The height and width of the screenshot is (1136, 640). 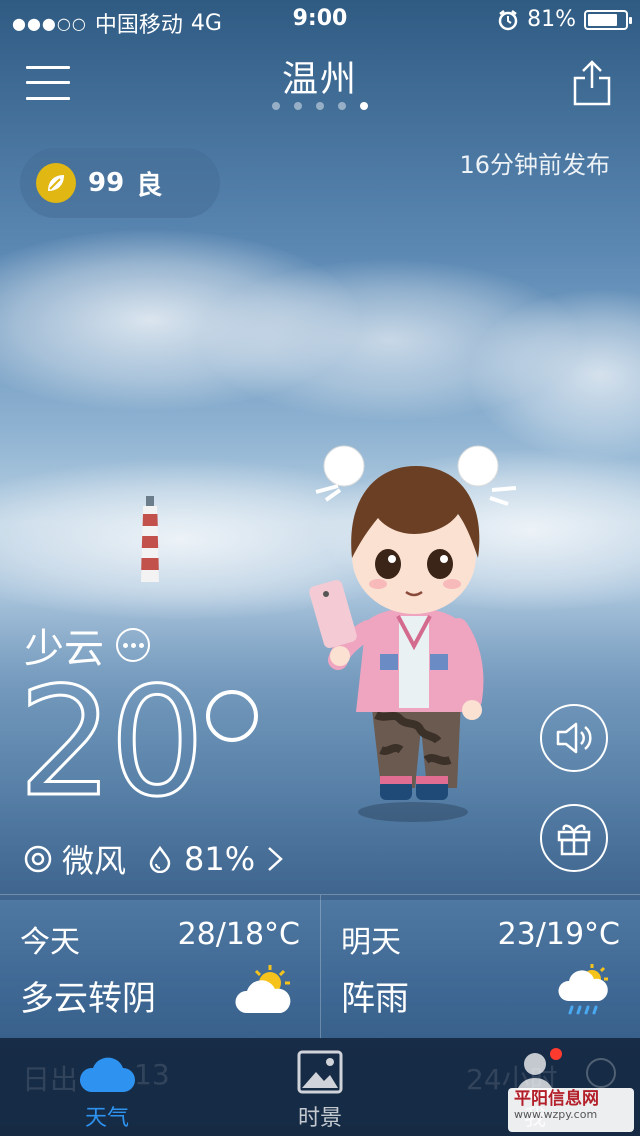 I want to click on forecast-panel: 今天 28/18°C 多云转阴 明天 23/19°C 阵雨, so click(x=320, y=966).